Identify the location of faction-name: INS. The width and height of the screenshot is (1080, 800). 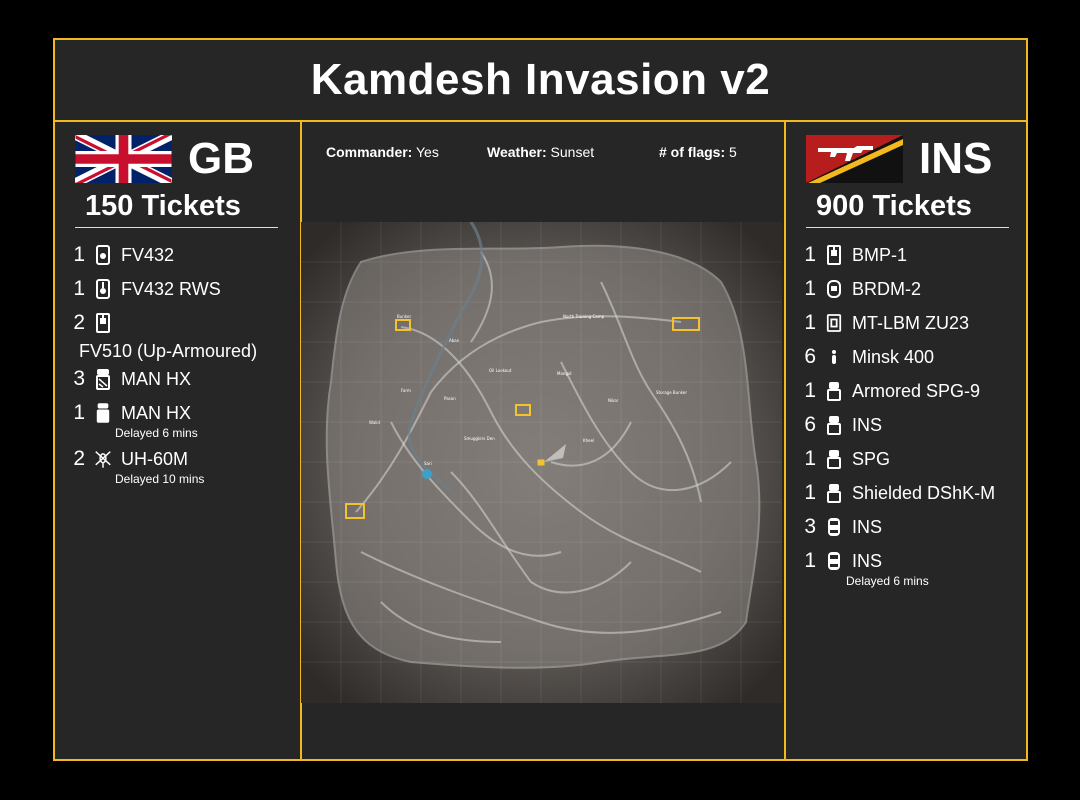
(956, 158).